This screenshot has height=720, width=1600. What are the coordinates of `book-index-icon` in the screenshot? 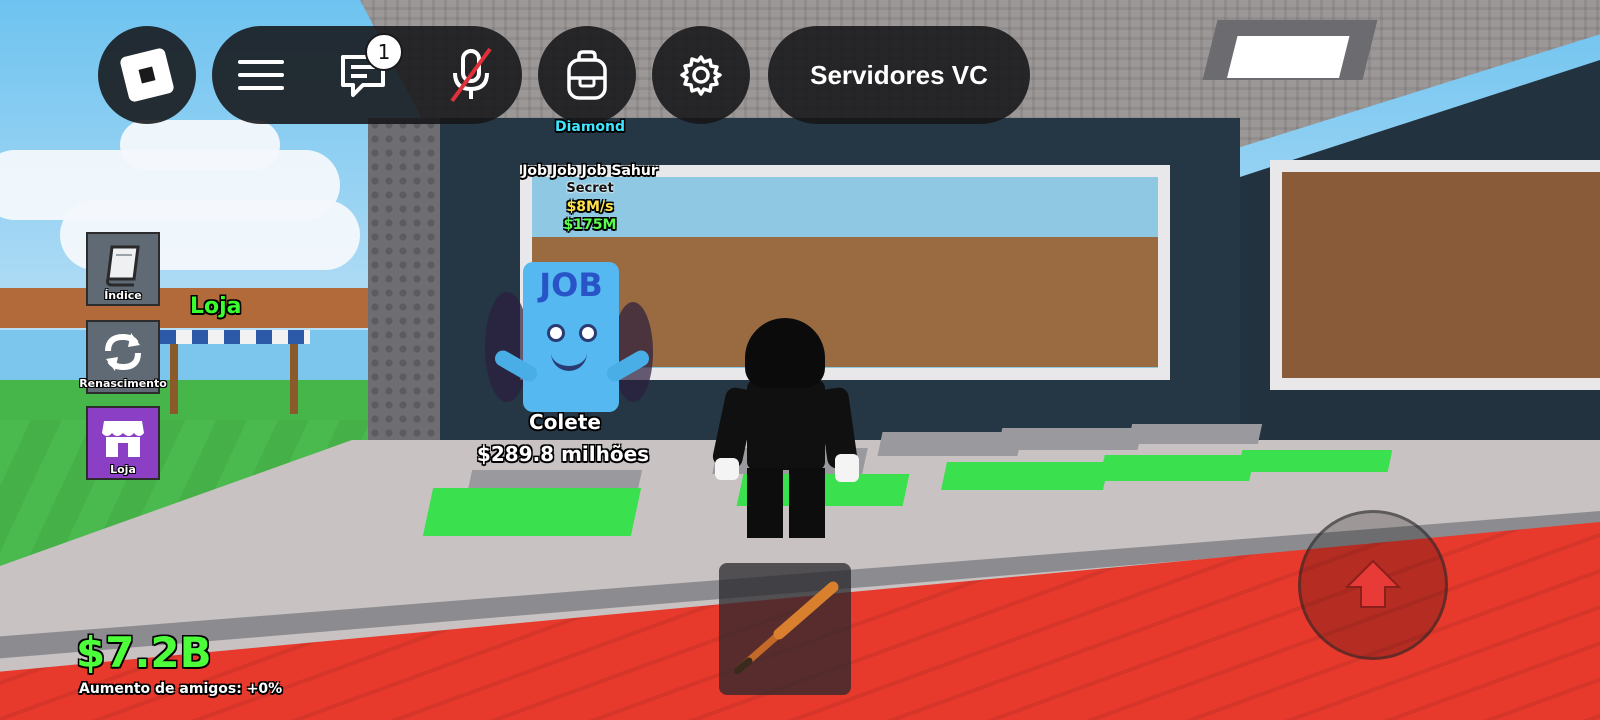 It's located at (123, 266).